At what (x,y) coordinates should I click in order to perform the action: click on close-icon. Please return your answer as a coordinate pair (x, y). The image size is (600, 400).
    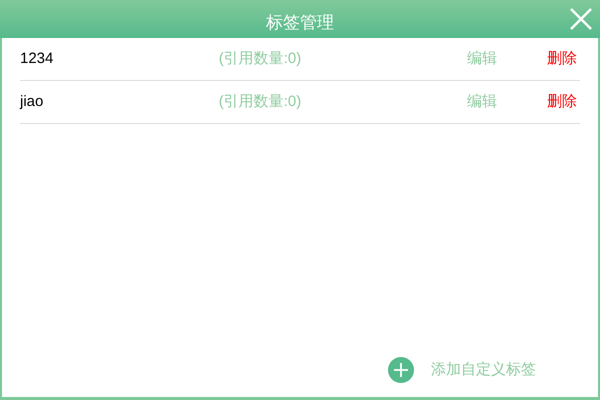
    Looking at the image, I should click on (581, 19).